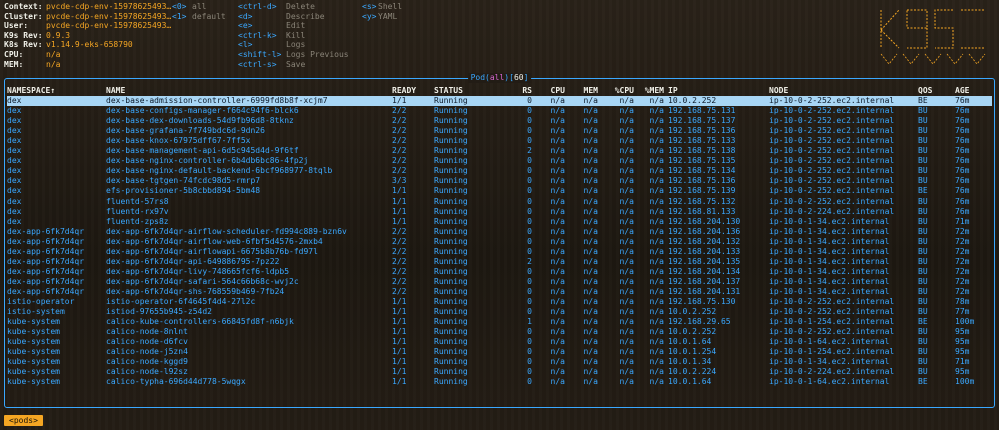 The image size is (999, 430). What do you see at coordinates (369, 6) in the screenshot?
I see `menu-hotkey: <s>` at bounding box center [369, 6].